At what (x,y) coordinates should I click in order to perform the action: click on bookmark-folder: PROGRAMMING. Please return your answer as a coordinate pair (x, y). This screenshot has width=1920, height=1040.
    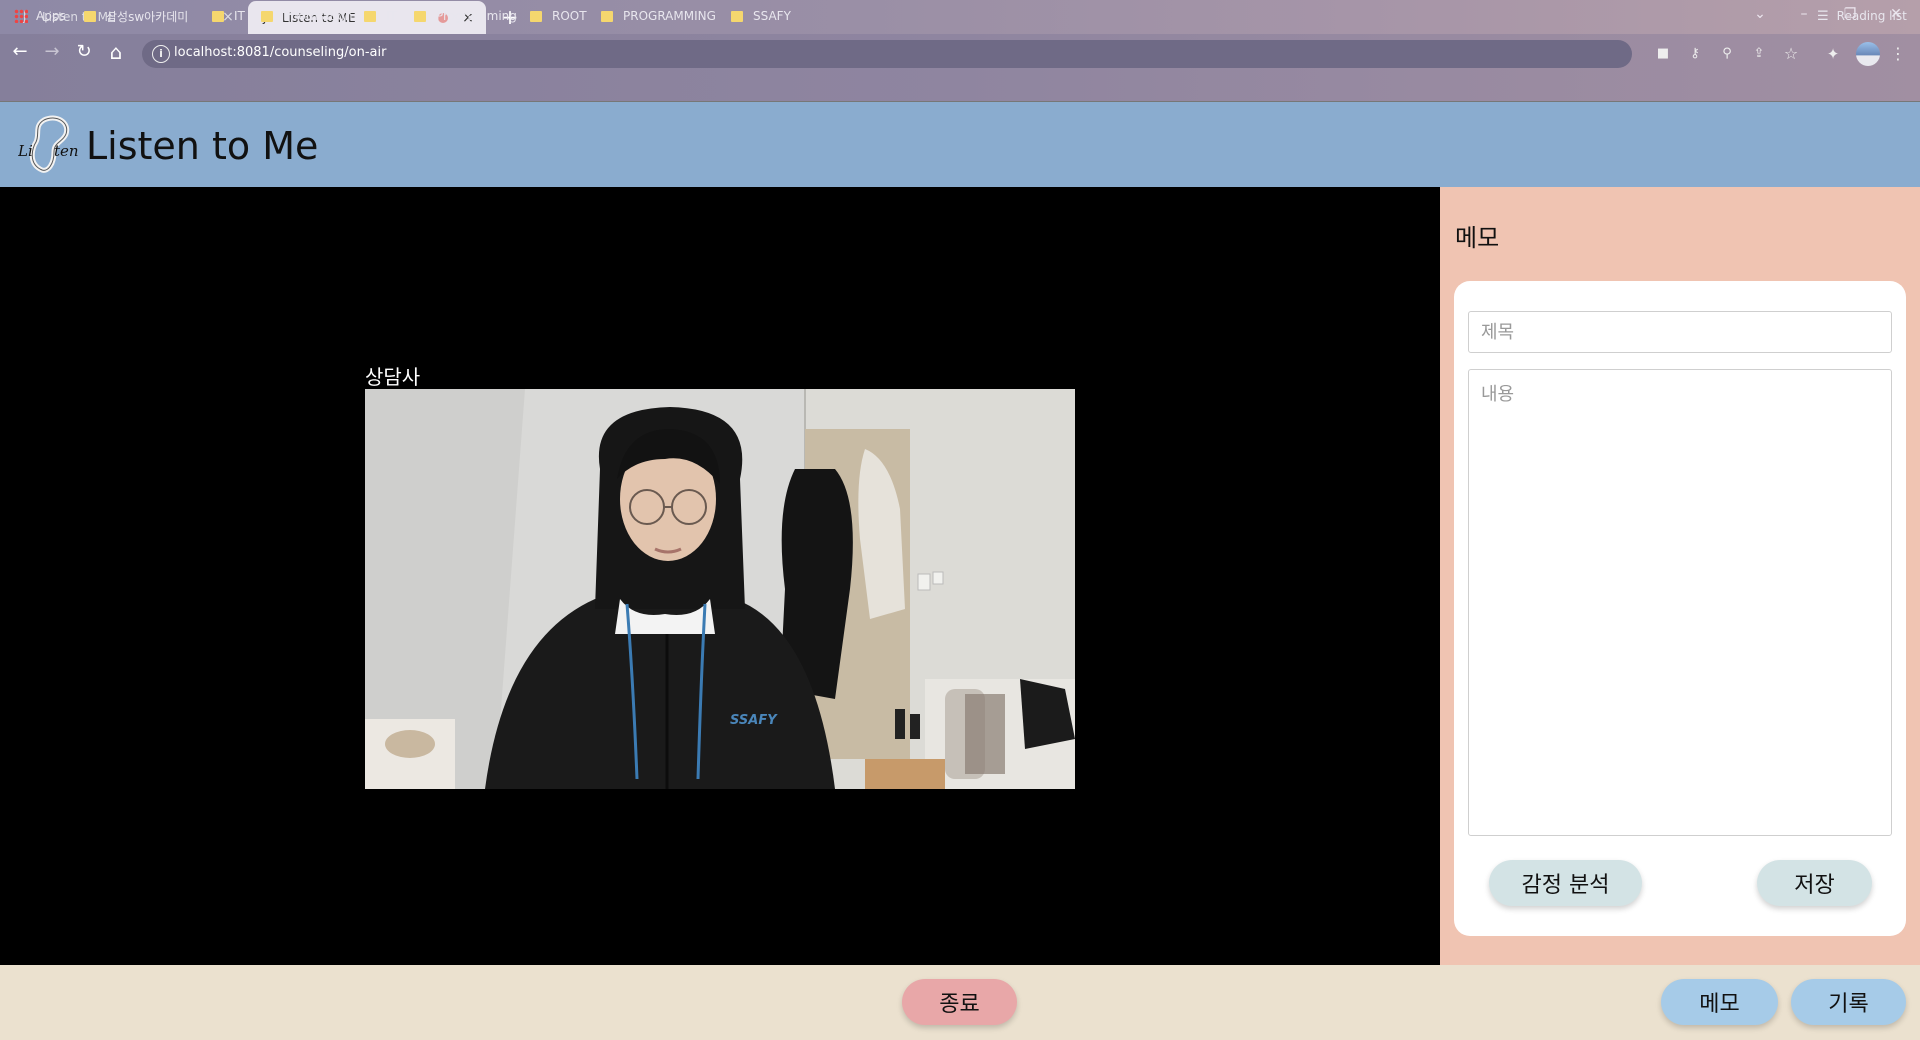
    Looking at the image, I should click on (658, 16).